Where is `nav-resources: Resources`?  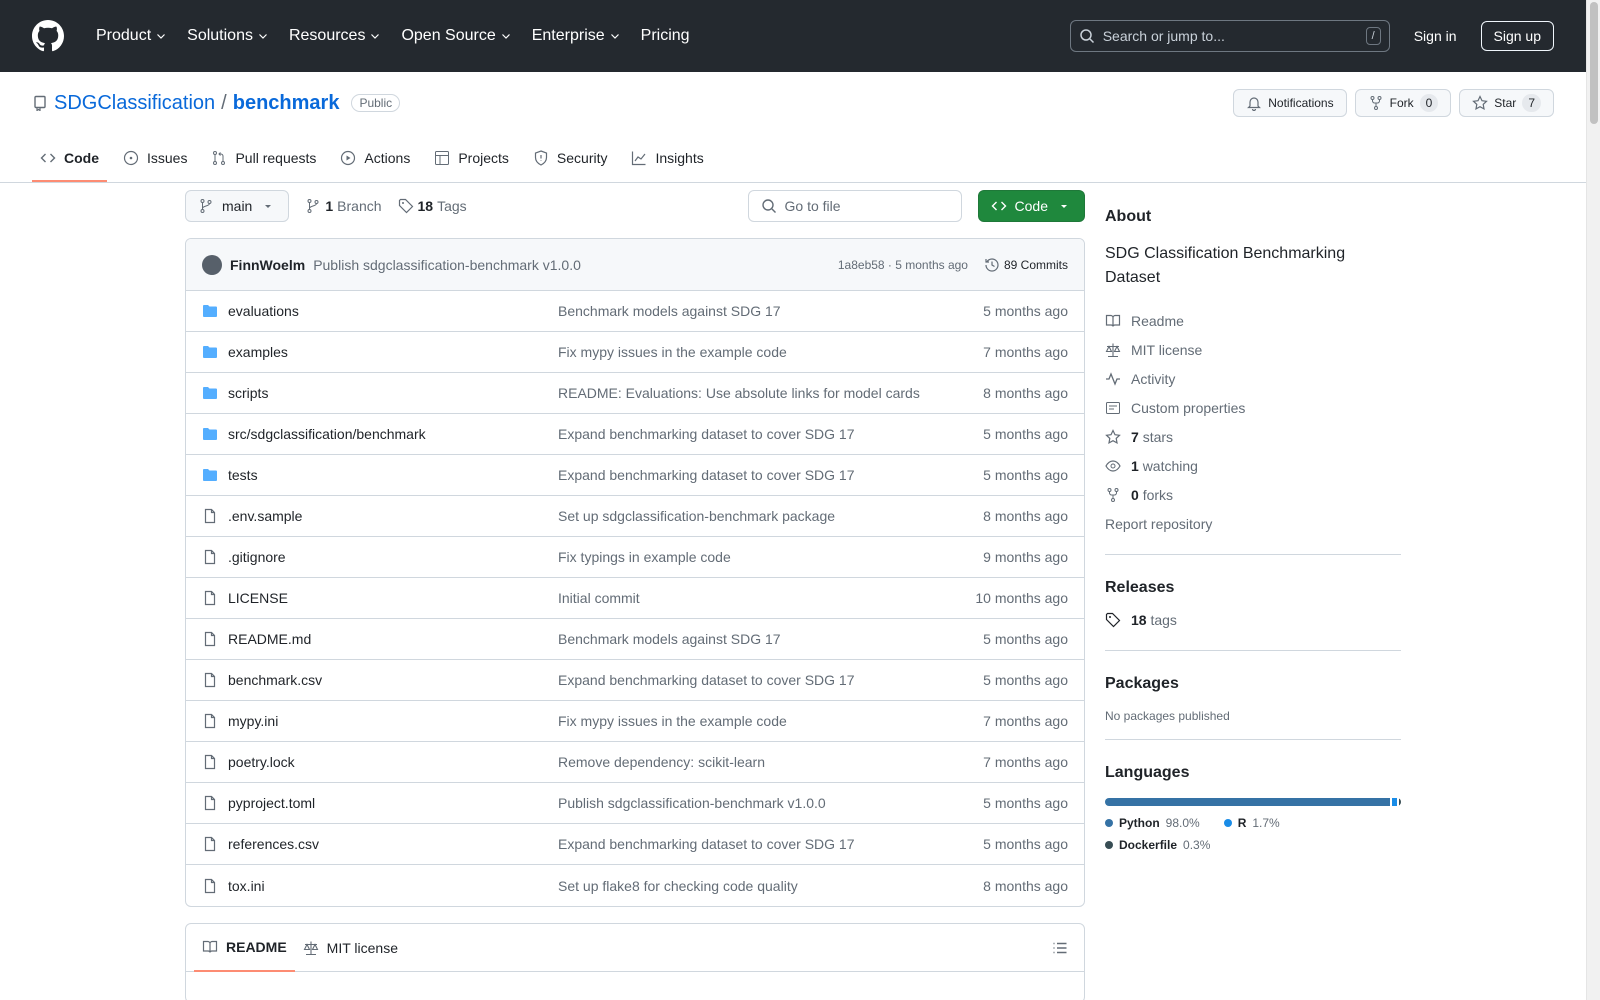 nav-resources: Resources is located at coordinates (335, 36).